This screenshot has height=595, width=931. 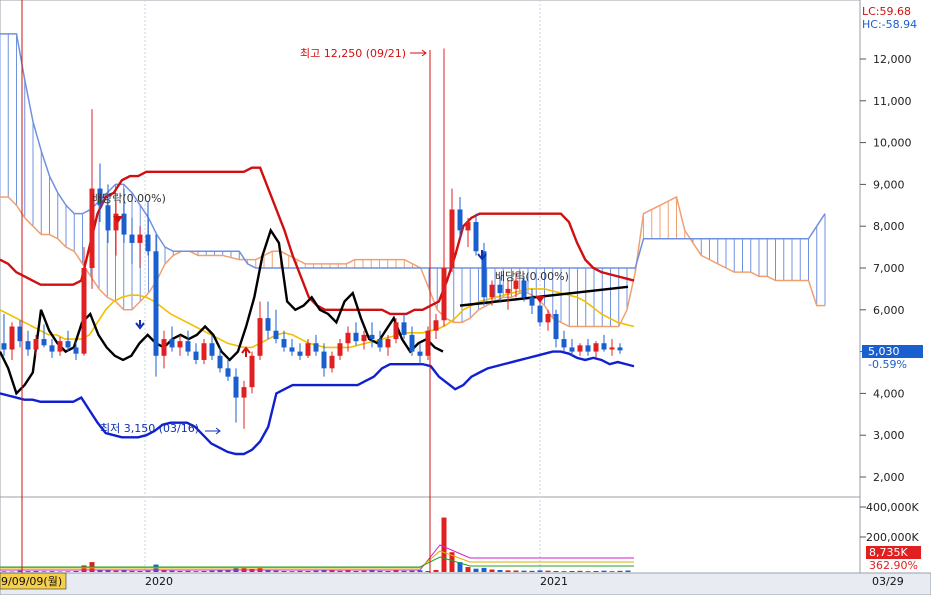 I want to click on cursor-date-label: 9/09/09(월), so click(x=31, y=581).